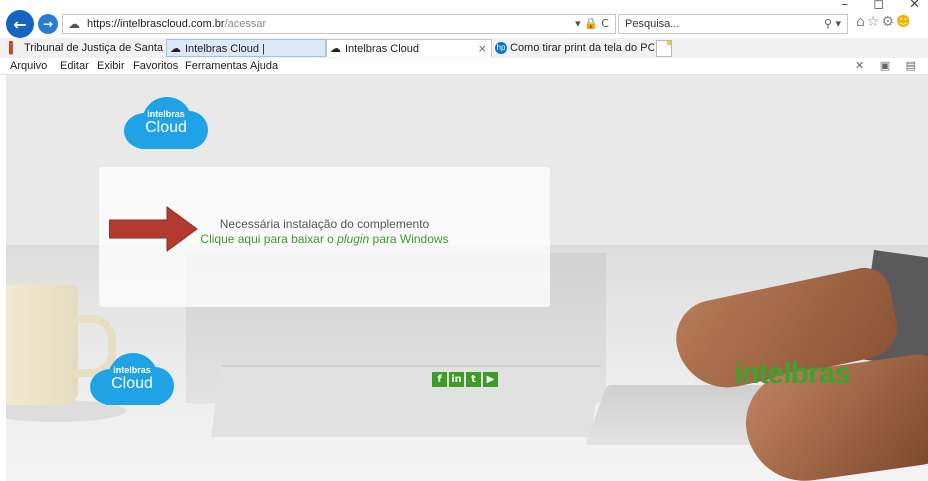 Image resolution: width=928 pixels, height=481 pixels. What do you see at coordinates (111, 66) in the screenshot?
I see `menu-exibir: Exibir` at bounding box center [111, 66].